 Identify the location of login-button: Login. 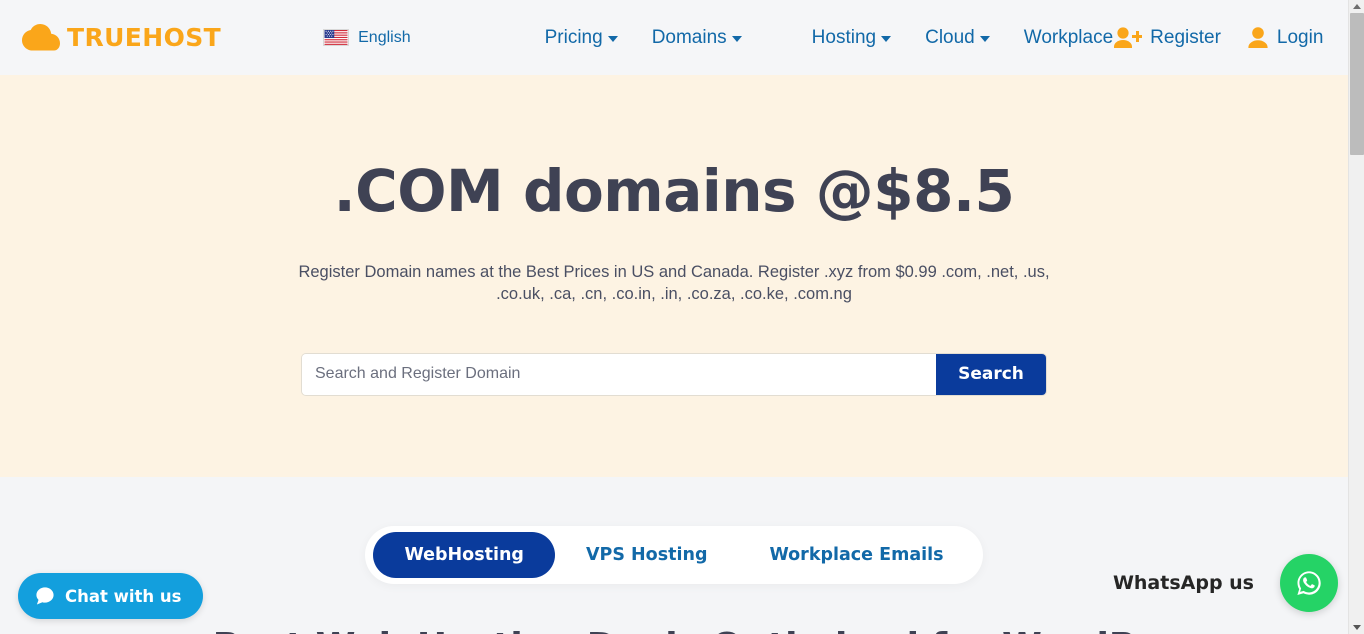
(1285, 38).